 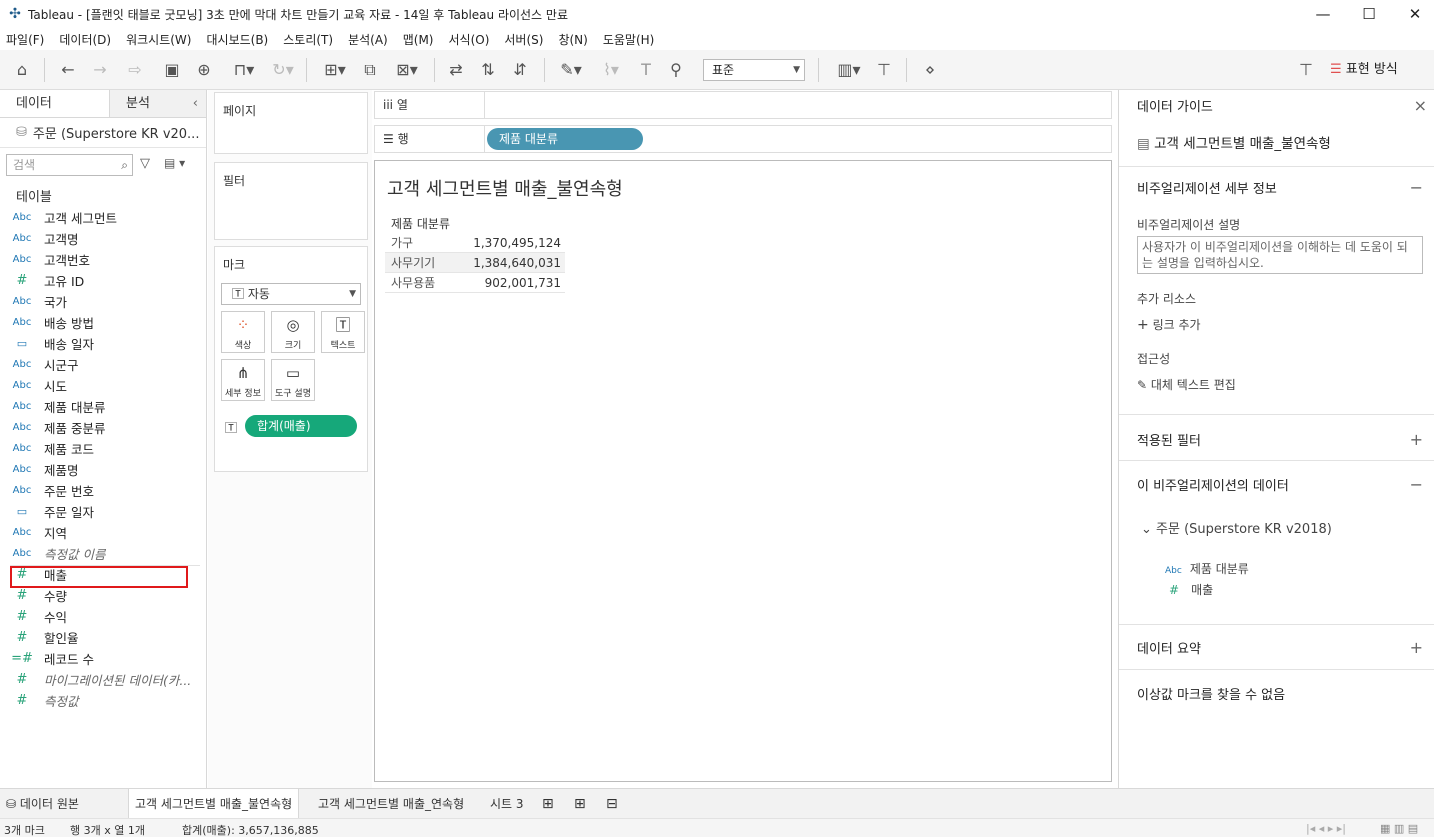 I want to click on menu-map: 맵(M), so click(x=418, y=39).